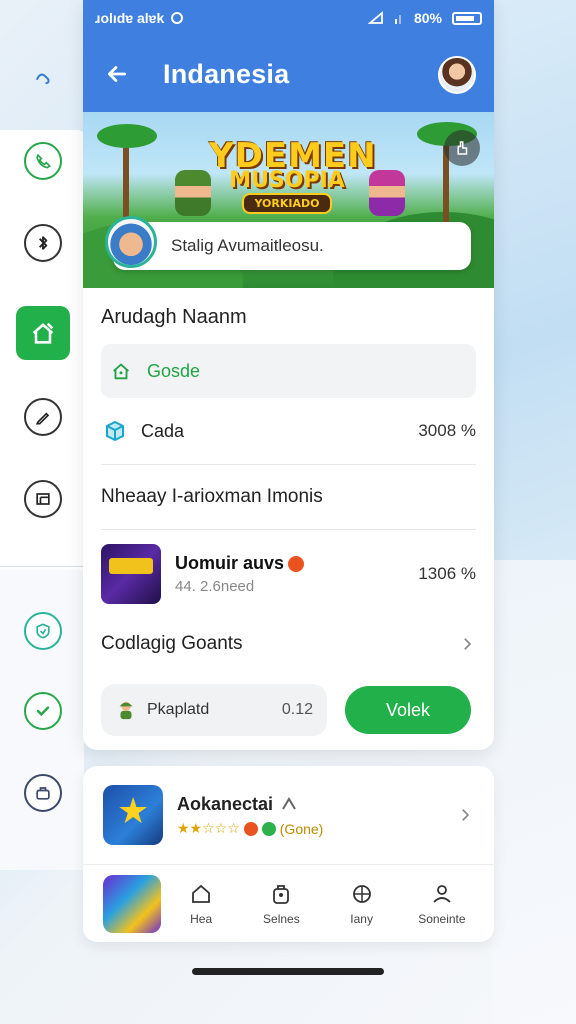 This screenshot has width=576, height=1024. I want to click on app-thumbnail, so click(133, 815).